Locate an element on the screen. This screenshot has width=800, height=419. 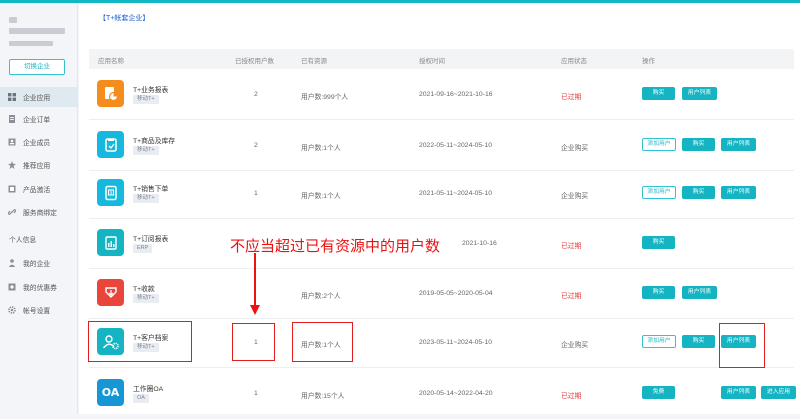
sidebar-item-recommended-apps: 推荐应用 is located at coordinates (39, 165).